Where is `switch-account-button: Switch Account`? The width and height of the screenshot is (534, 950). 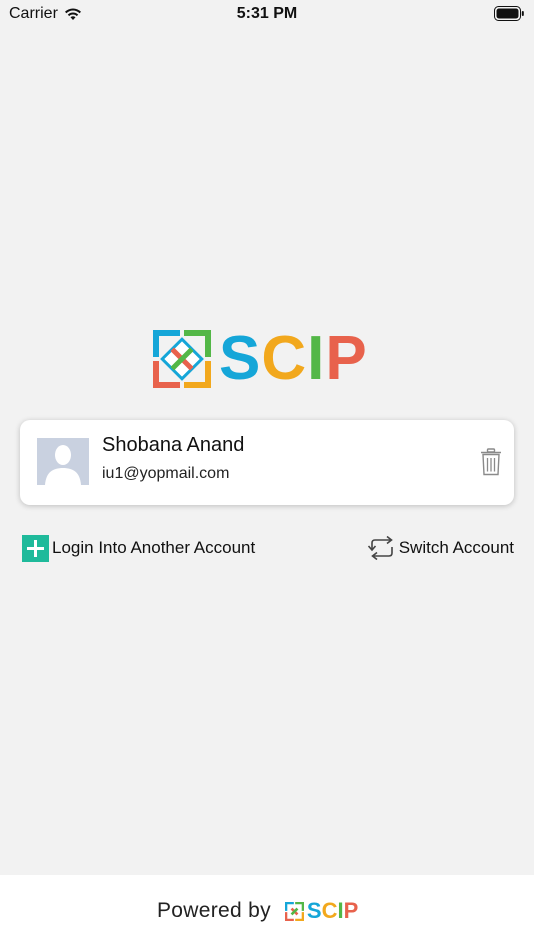
switch-account-button: Switch Account is located at coordinates (440, 548).